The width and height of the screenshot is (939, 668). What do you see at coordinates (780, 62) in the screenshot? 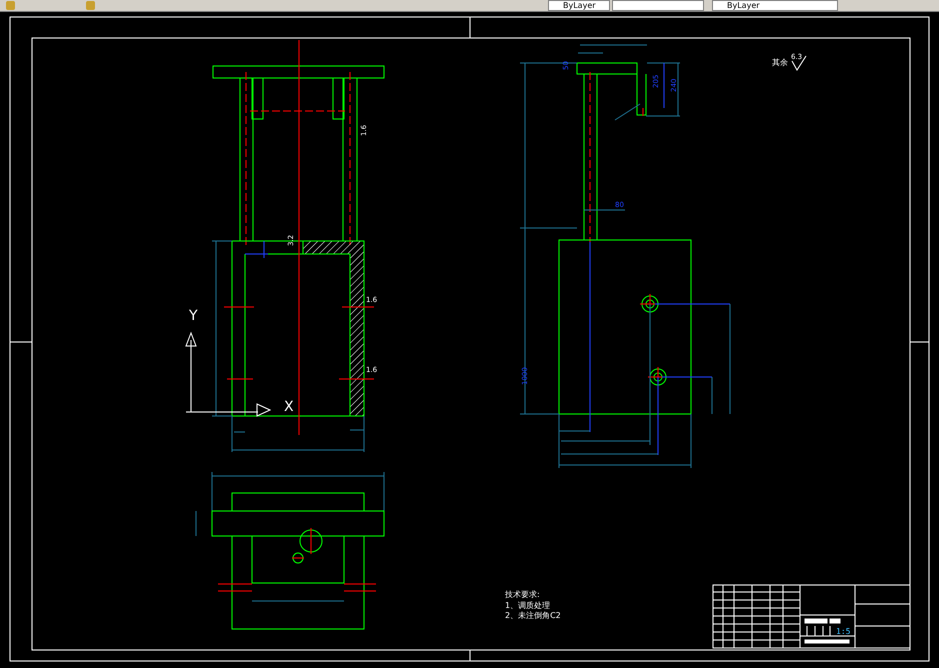
I see `surface-finish-label: 其余` at bounding box center [780, 62].